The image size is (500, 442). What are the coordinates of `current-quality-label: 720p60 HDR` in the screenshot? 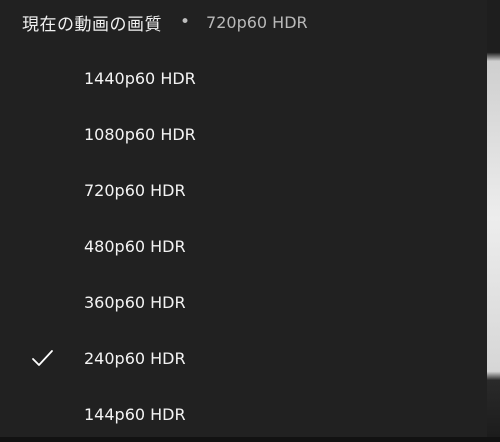 It's located at (257, 22).